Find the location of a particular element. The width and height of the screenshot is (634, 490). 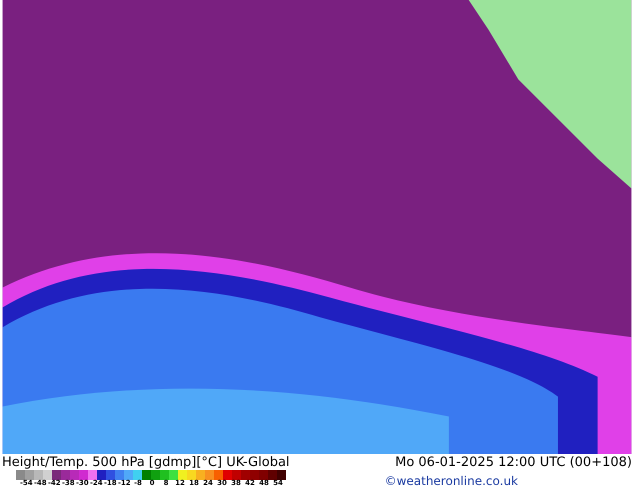

credit-link: ©weatheronline.co.uk is located at coordinates (451, 481).